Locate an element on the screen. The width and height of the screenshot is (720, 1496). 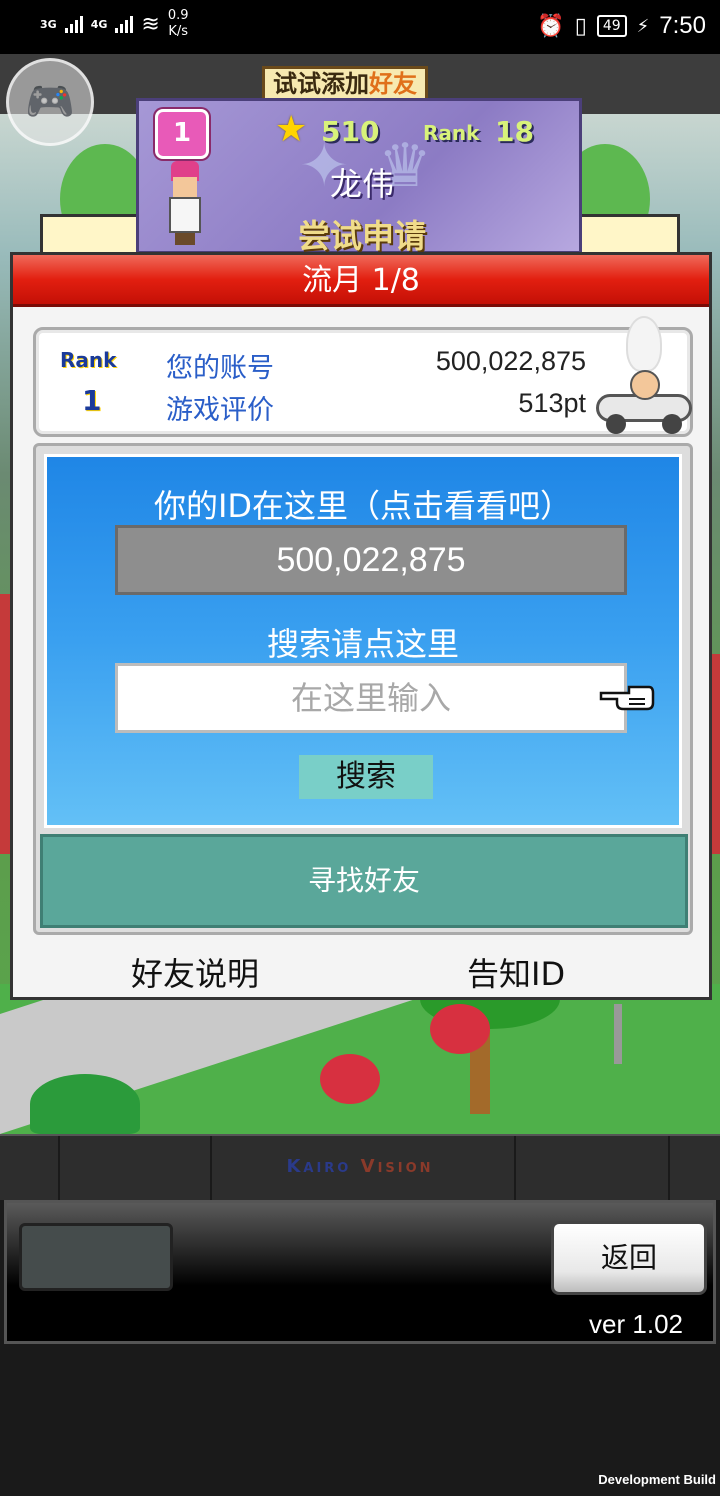
status-bar: 3G 4G ≋ 0.9 K/s ⏰ ▯ 49 ⚡ 7:50 is located at coordinates (360, 27).